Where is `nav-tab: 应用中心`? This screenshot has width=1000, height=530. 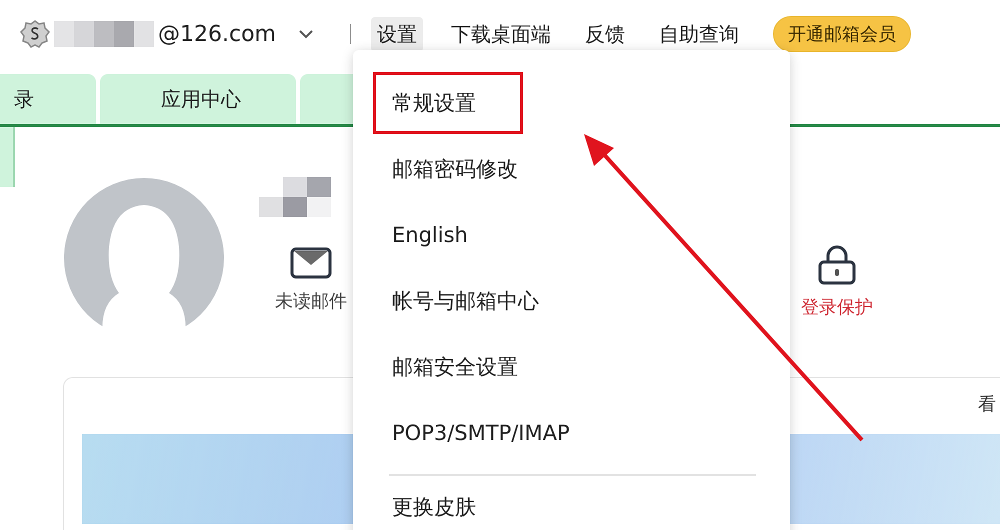 nav-tab: 应用中心 is located at coordinates (198, 99).